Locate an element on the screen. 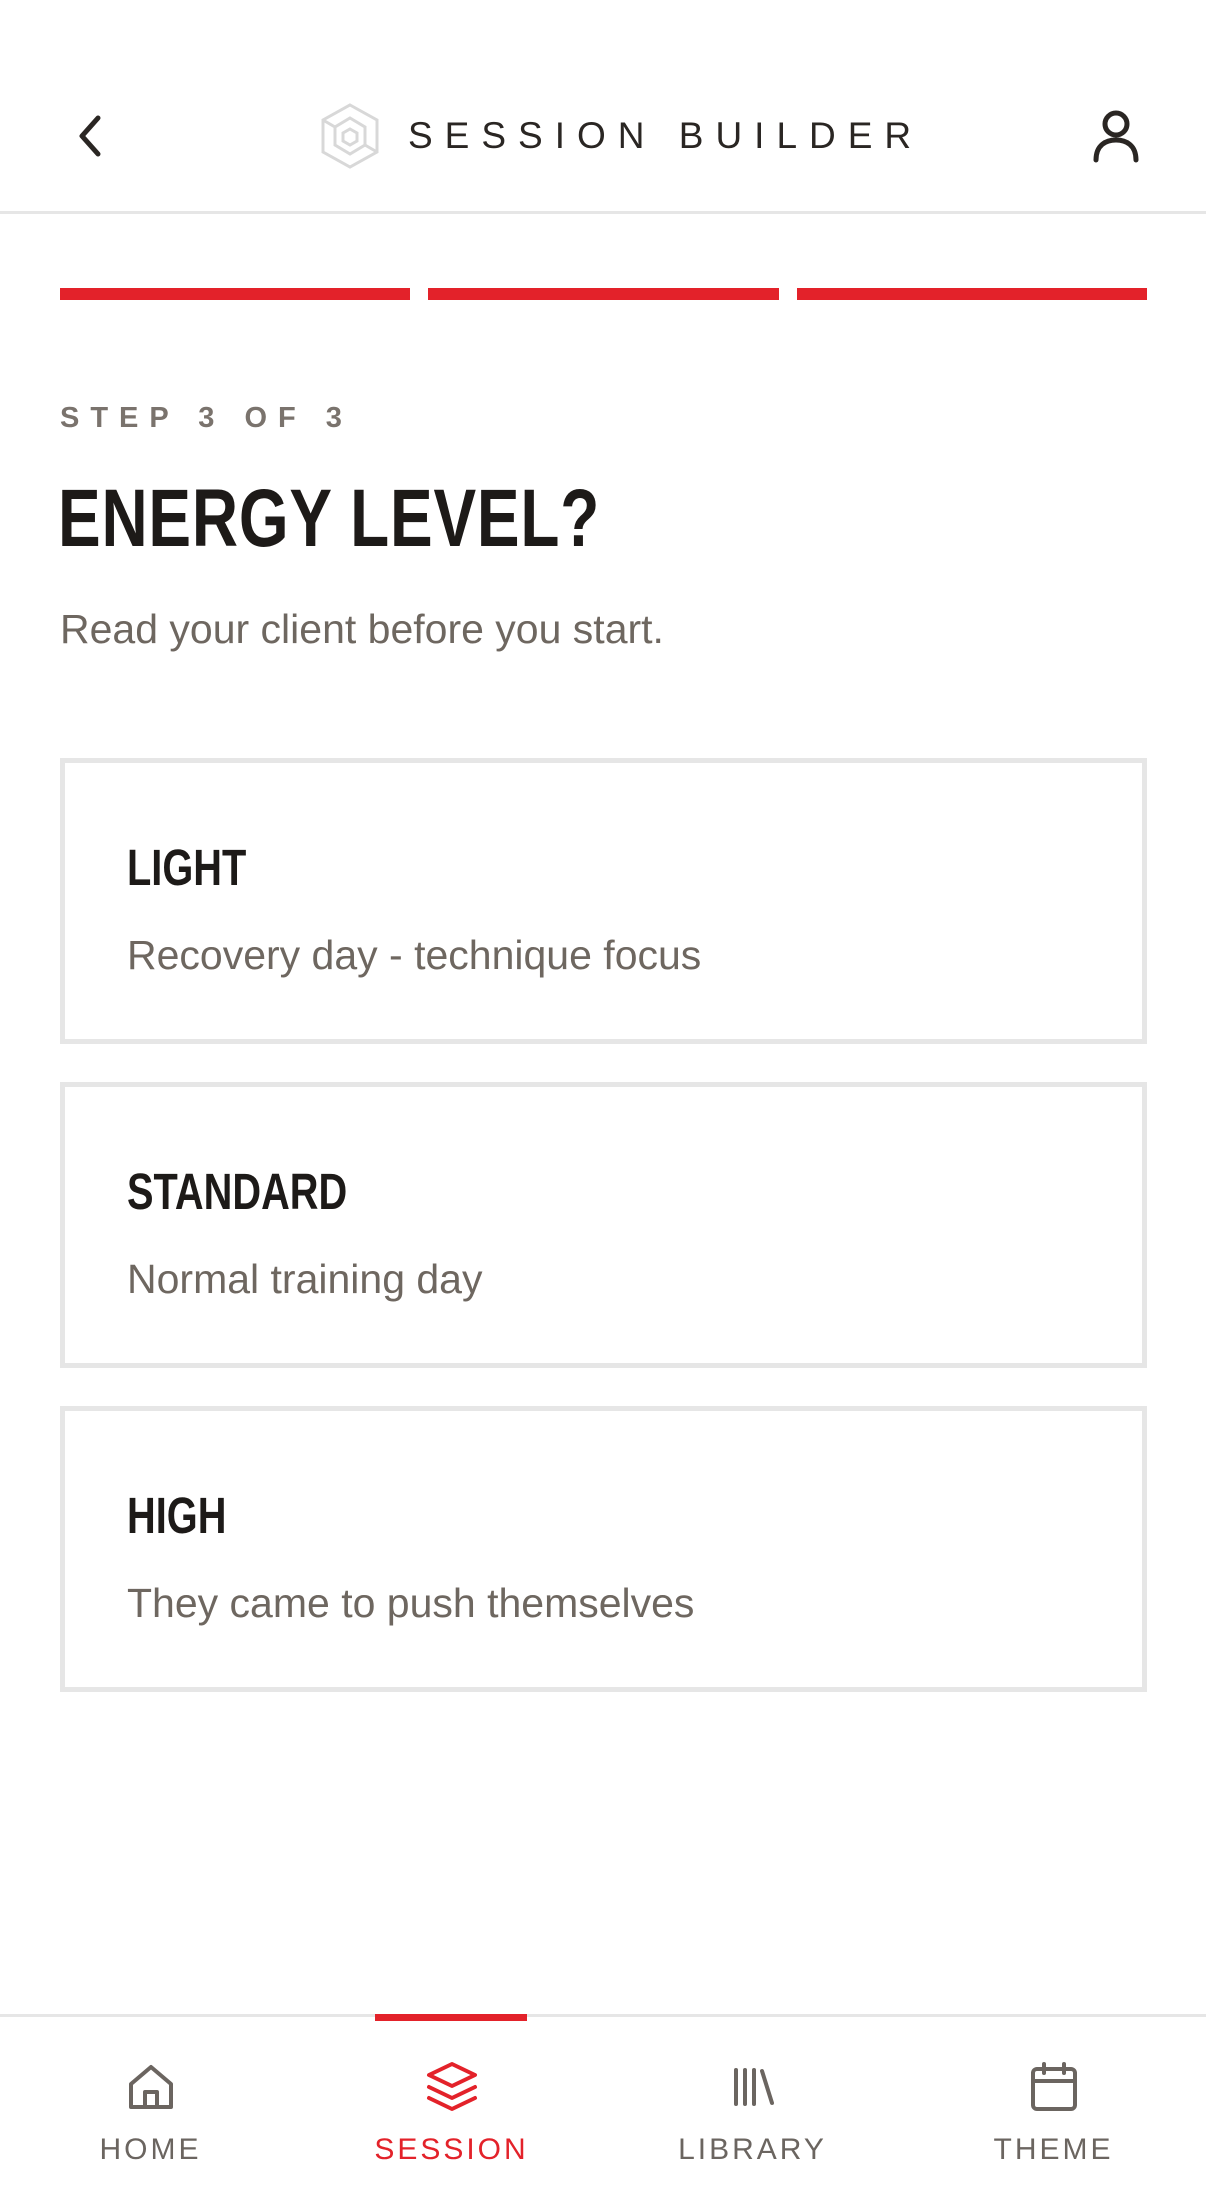 This screenshot has height=2202, width=1206. page-title: ENERGY LEVEL? is located at coordinates (329, 518).